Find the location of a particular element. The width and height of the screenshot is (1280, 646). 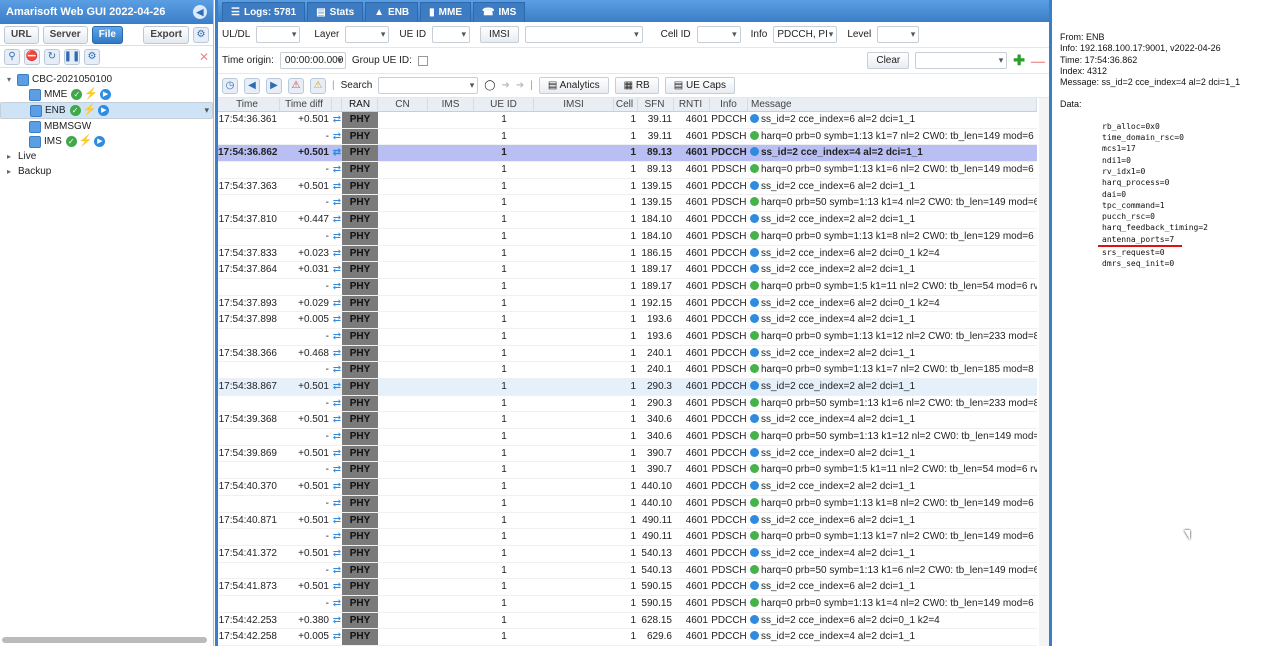

col-ueid: UE ID is located at coordinates (504, 104).